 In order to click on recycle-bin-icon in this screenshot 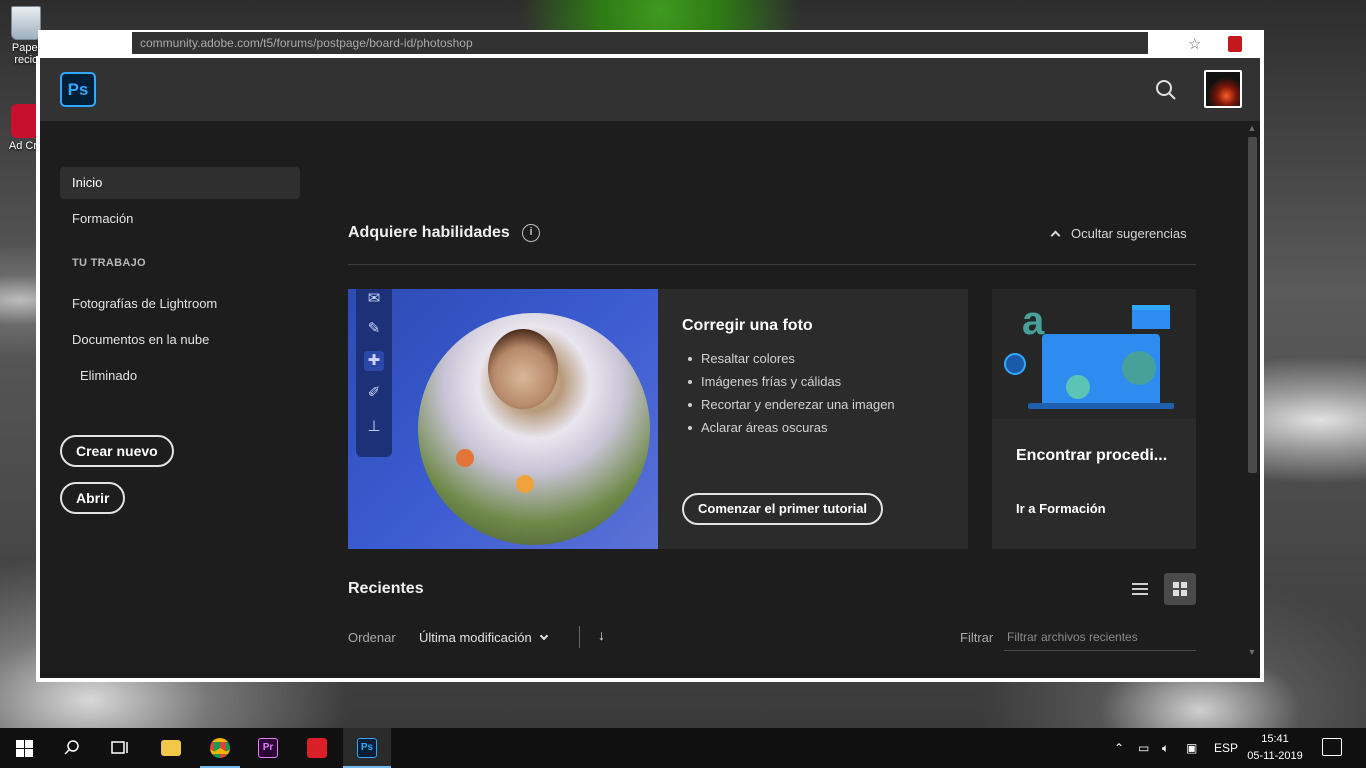, I will do `click(26, 23)`.